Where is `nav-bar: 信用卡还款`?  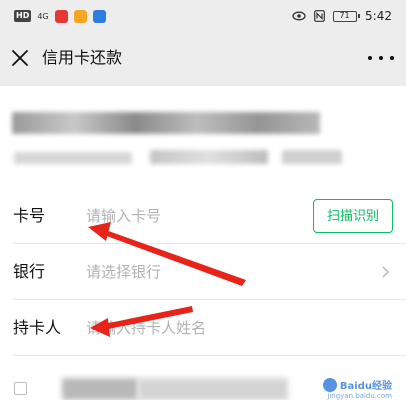 nav-bar: 信用卡还款 is located at coordinates (203, 59).